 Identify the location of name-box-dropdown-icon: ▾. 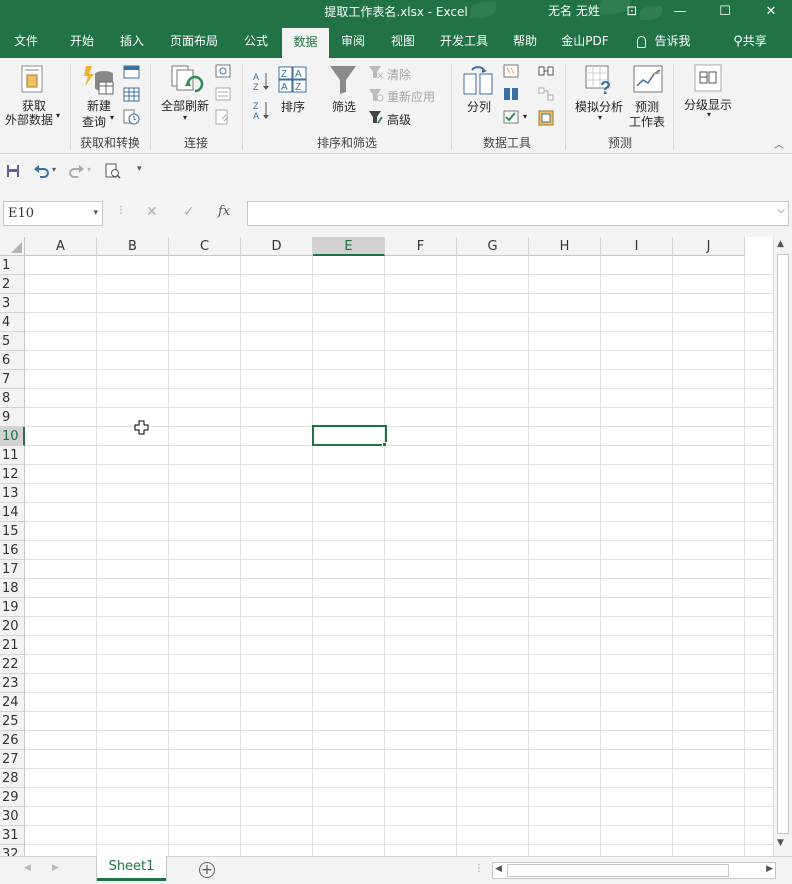
(95, 213).